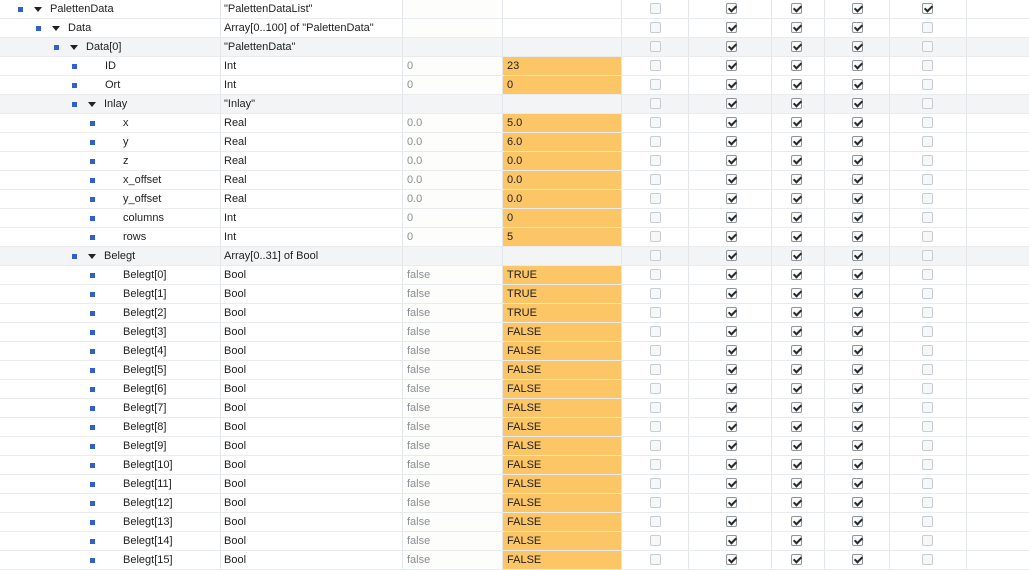 The width and height of the screenshot is (1029, 570). I want to click on name-cell: Belegt[11], so click(110, 484).